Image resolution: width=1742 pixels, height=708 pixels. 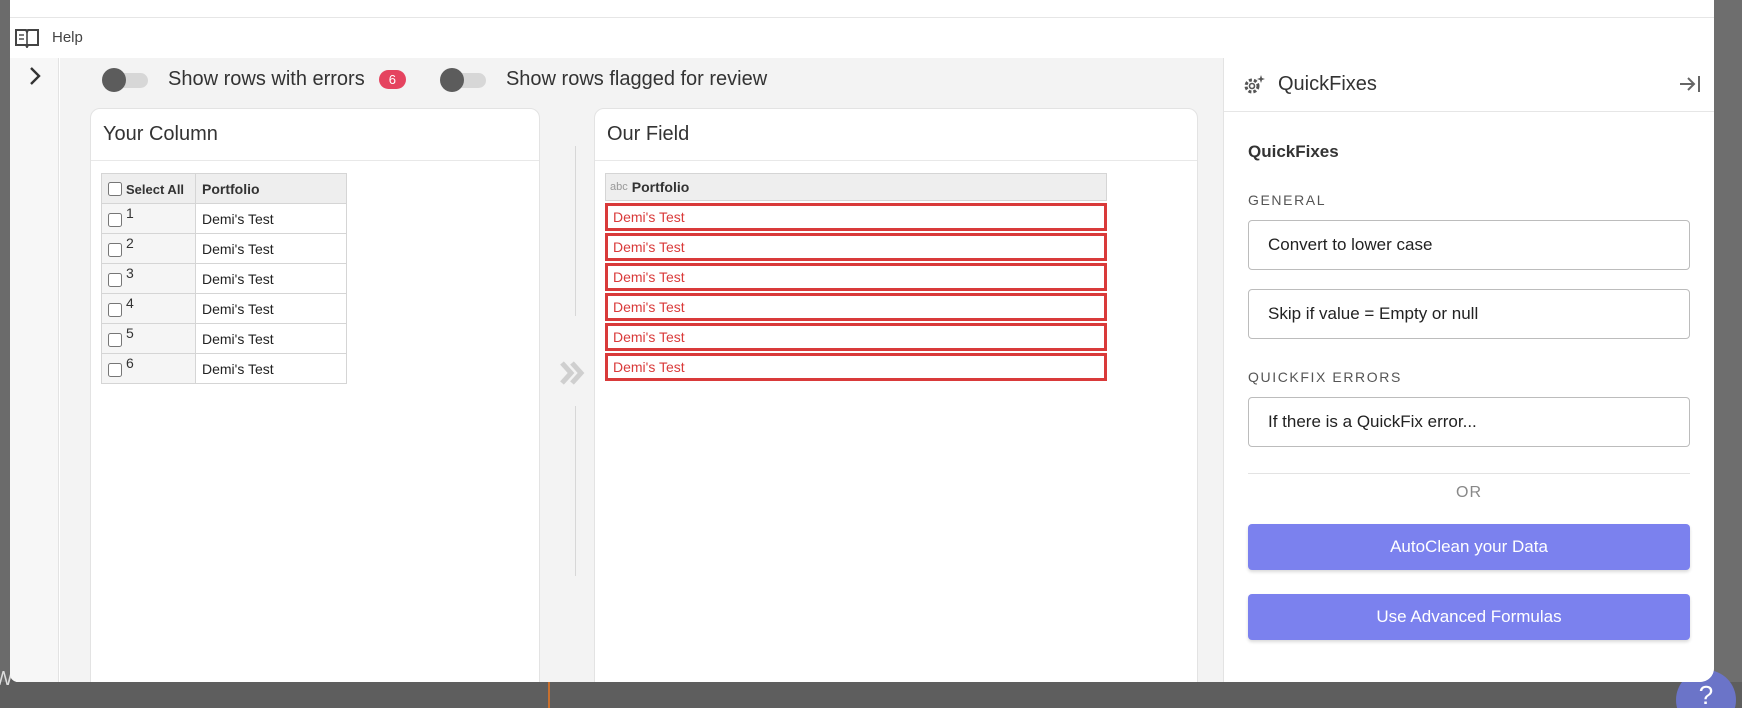 What do you see at coordinates (1325, 377) in the screenshot?
I see `quickfix-errors-label: QUICKFIX ERRORS` at bounding box center [1325, 377].